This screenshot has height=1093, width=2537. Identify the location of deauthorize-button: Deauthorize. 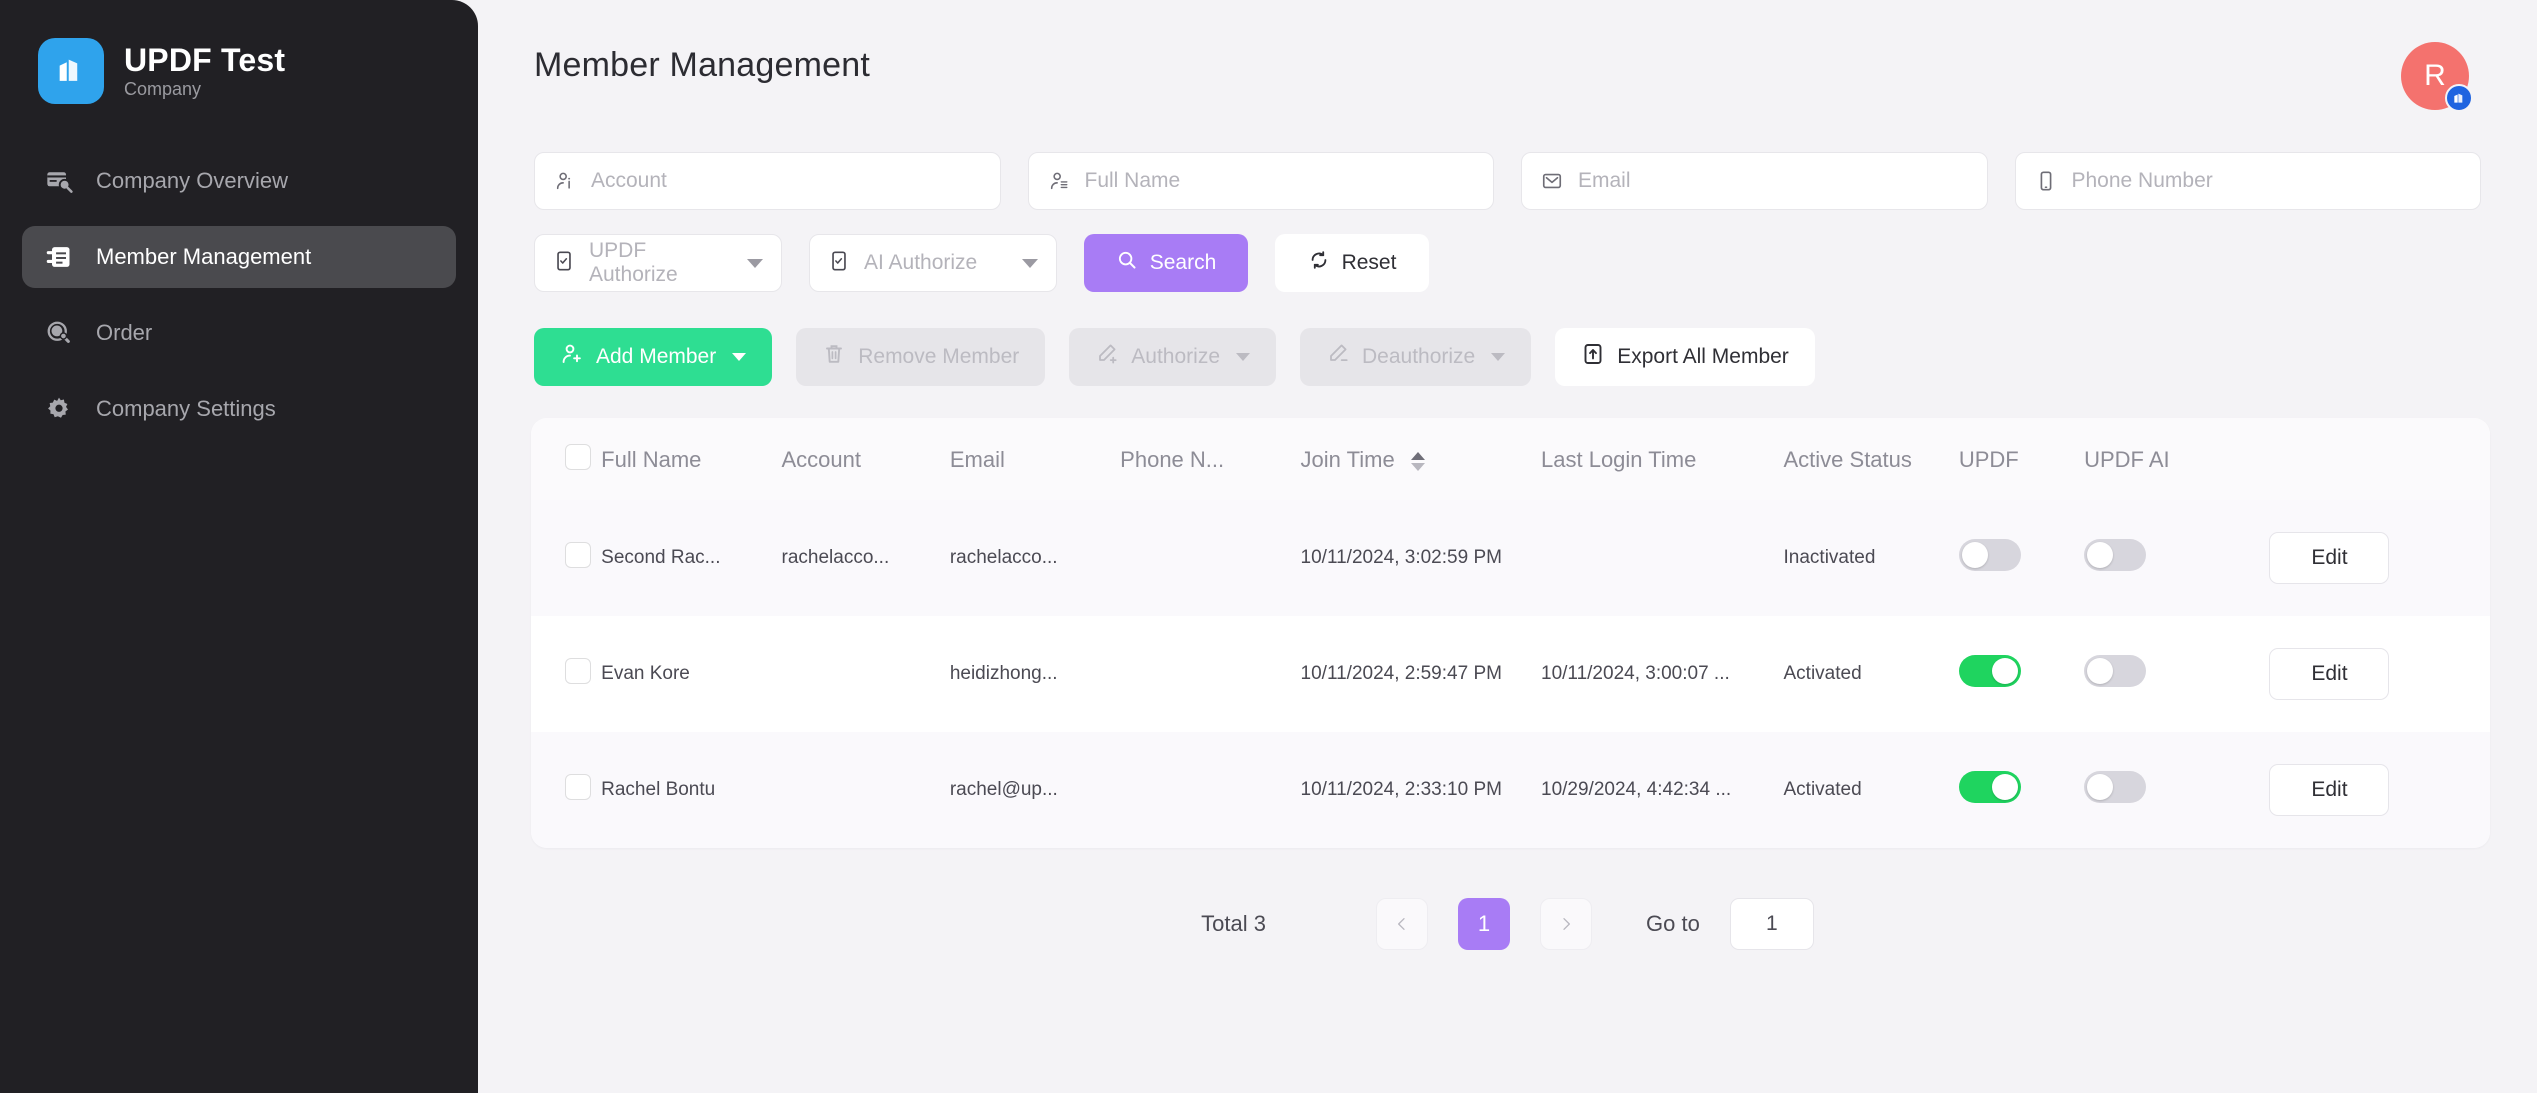
(1416, 357).